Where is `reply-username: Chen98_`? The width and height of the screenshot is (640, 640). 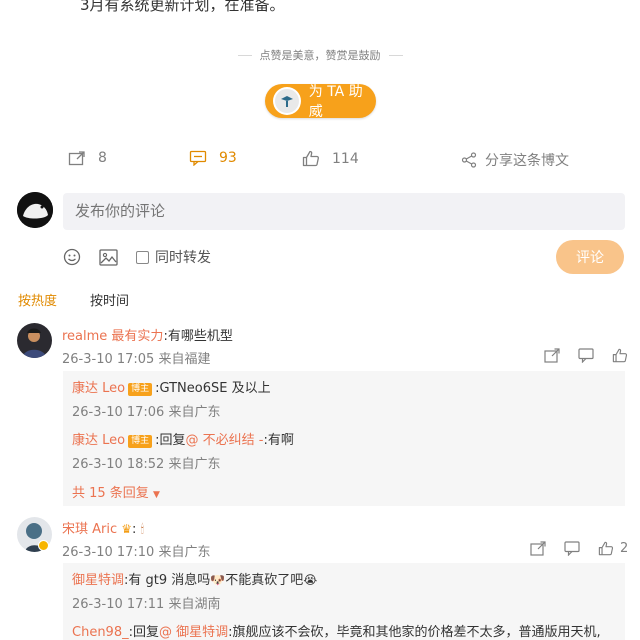 reply-username: Chen98_ is located at coordinates (100, 632).